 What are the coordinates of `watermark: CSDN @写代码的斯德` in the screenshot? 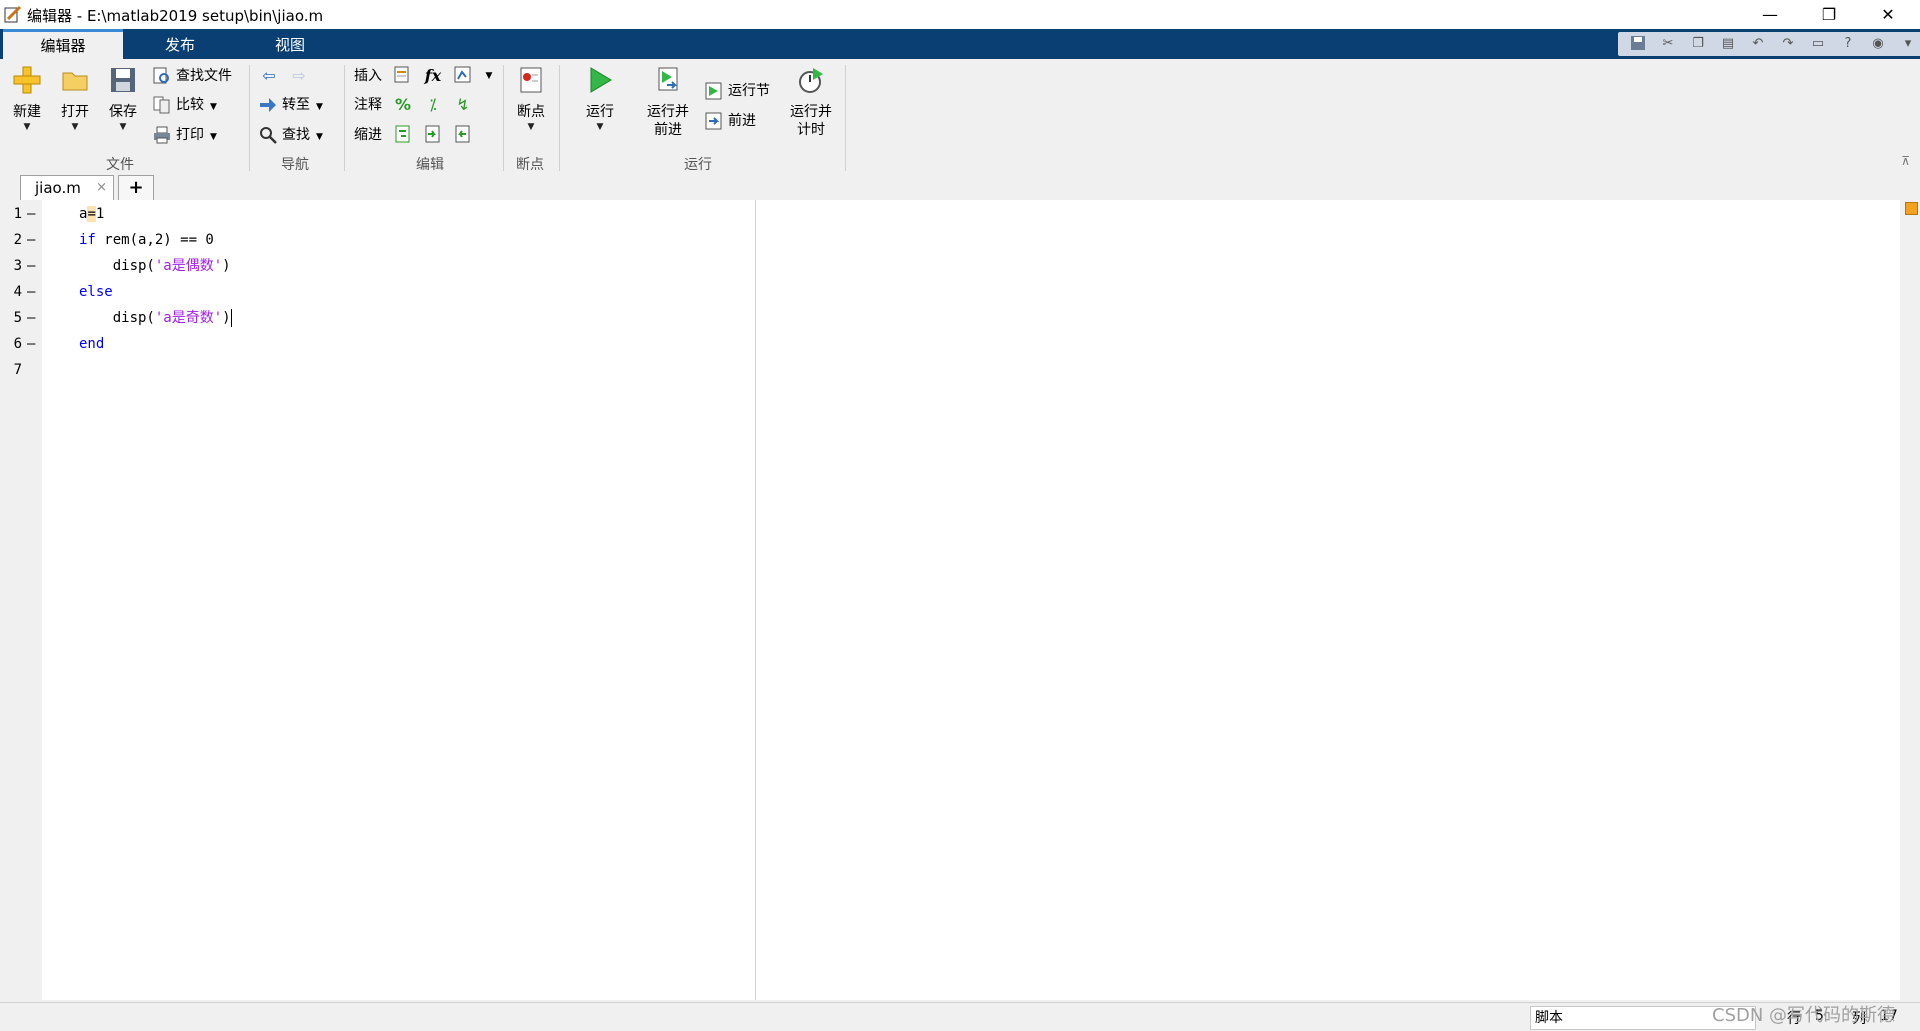 It's located at (1804, 1015).